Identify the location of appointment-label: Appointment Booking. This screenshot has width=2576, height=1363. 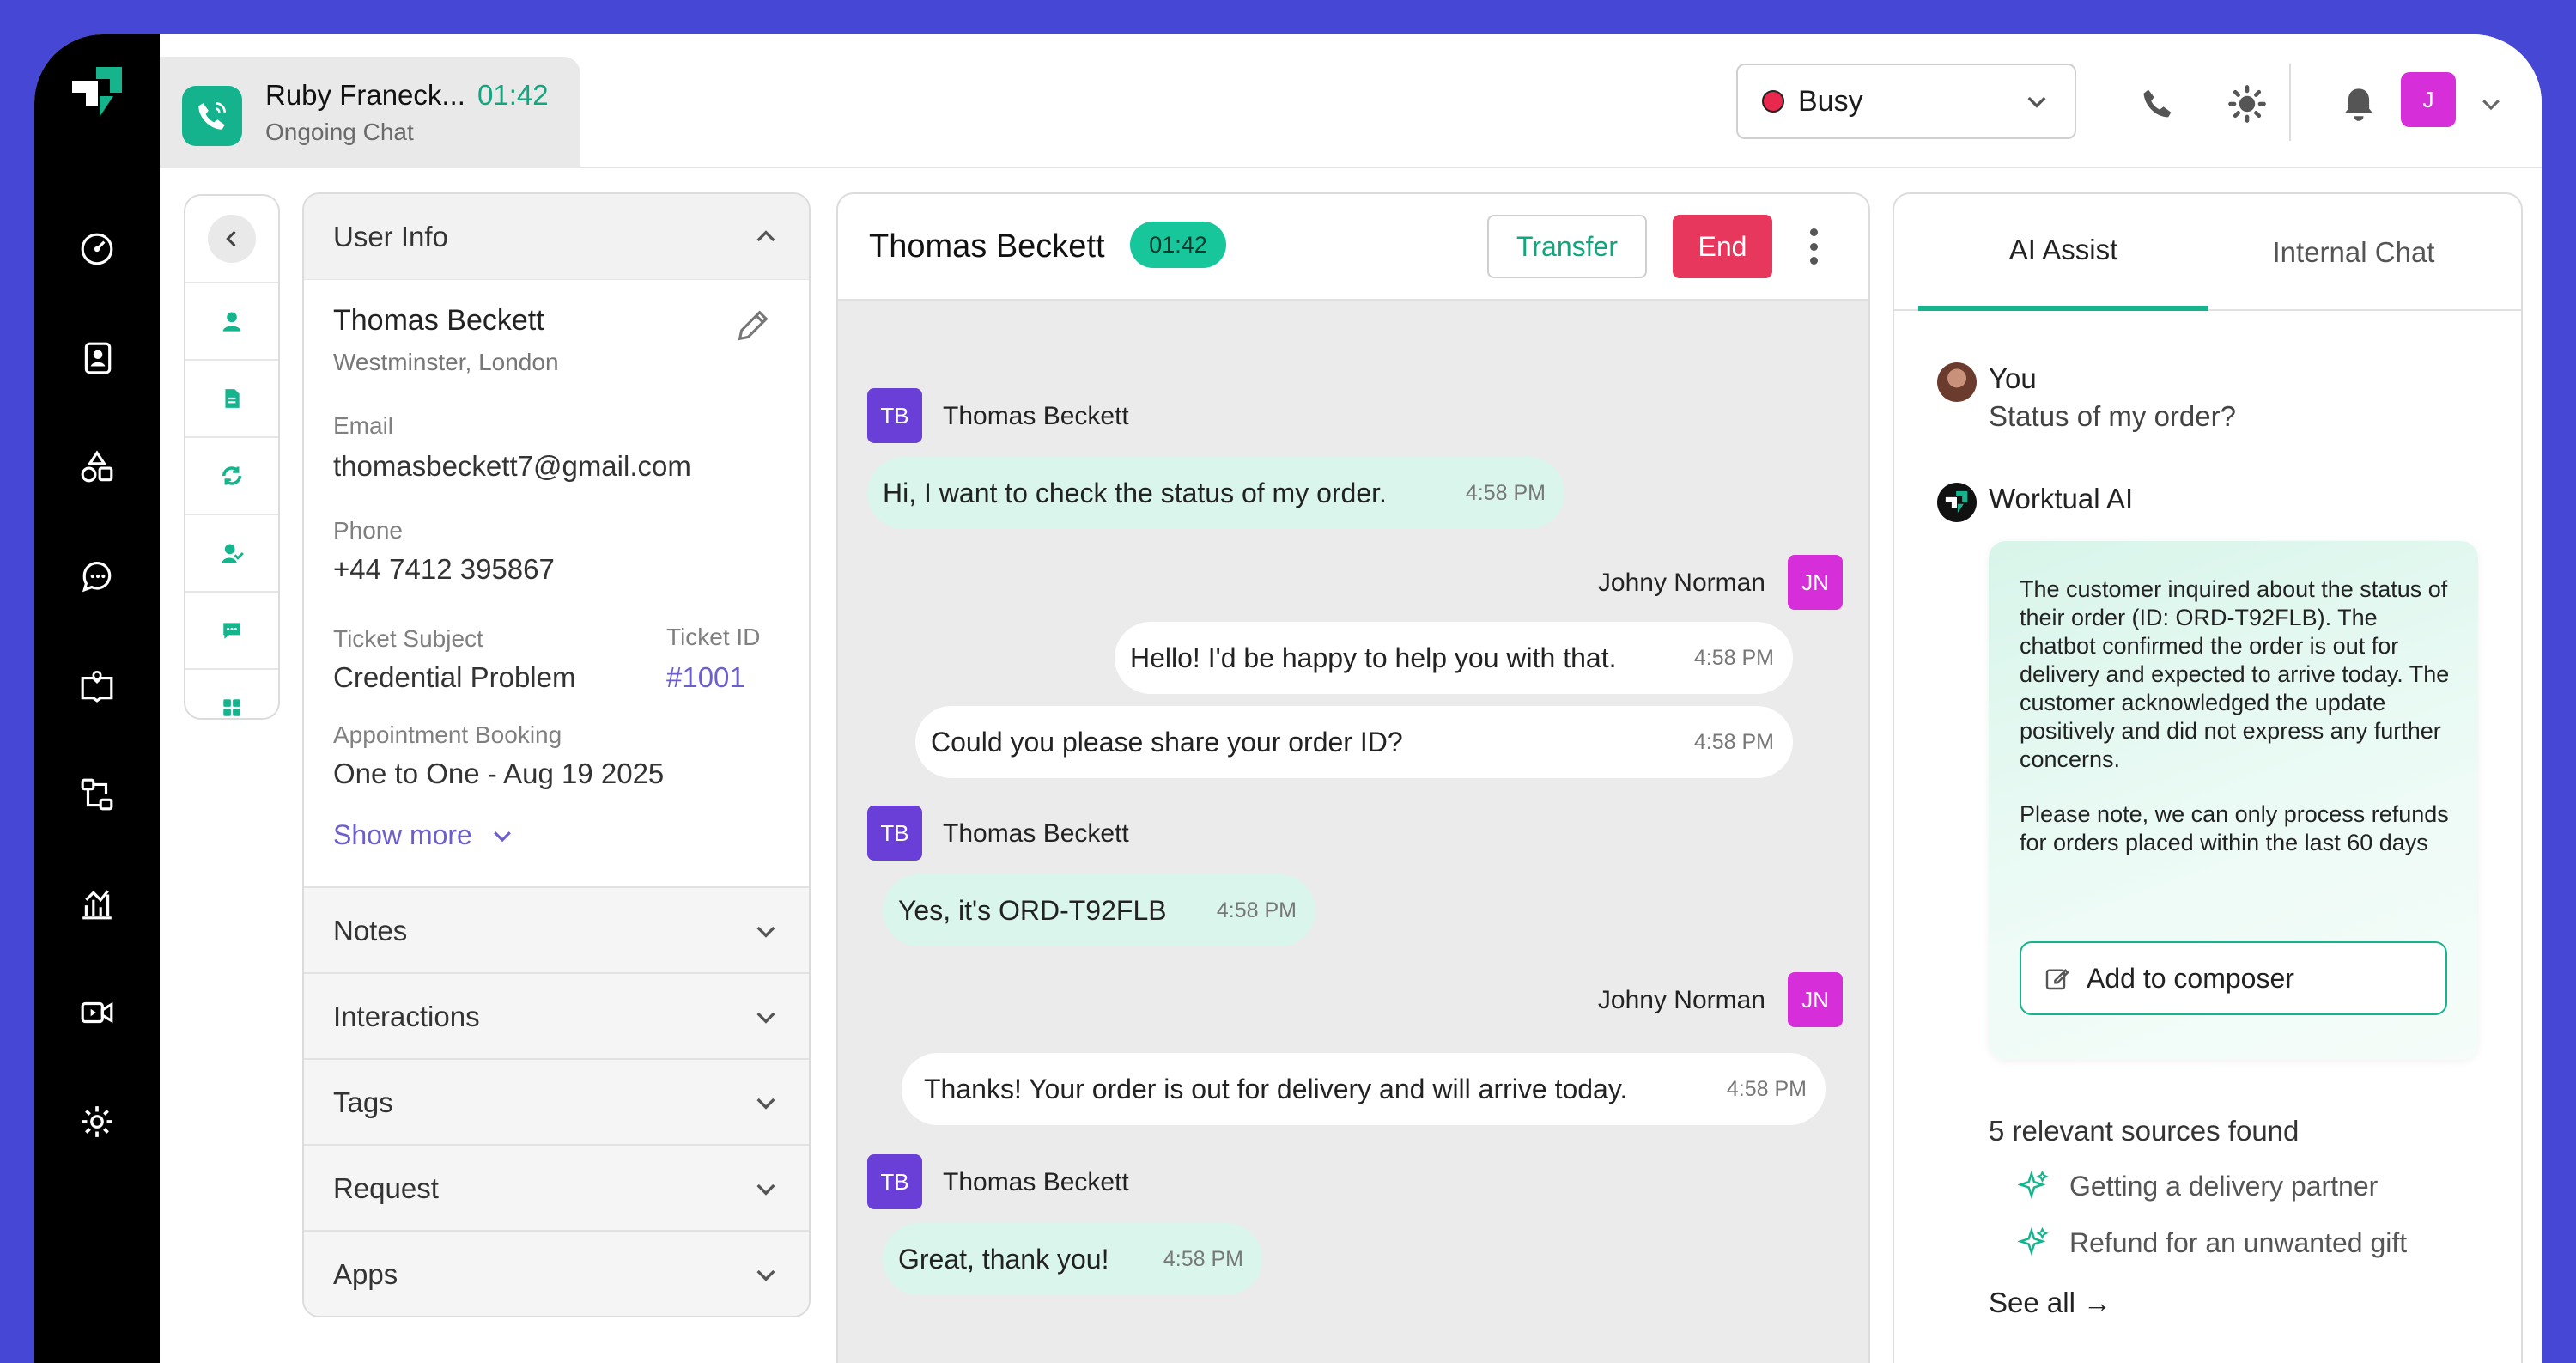
(448, 734).